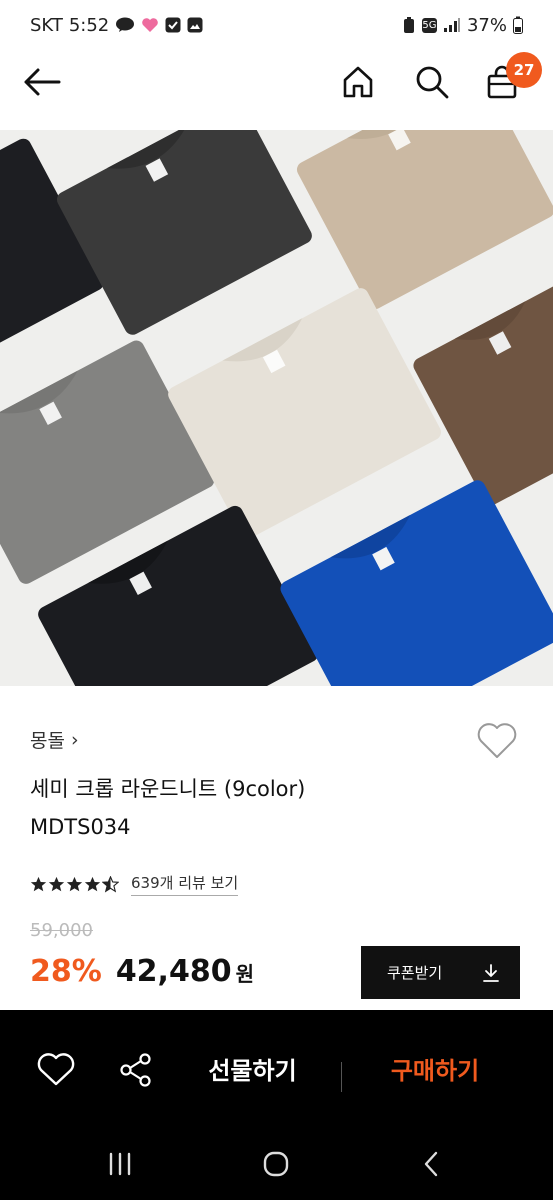  I want to click on app-header, so click(276, 90).